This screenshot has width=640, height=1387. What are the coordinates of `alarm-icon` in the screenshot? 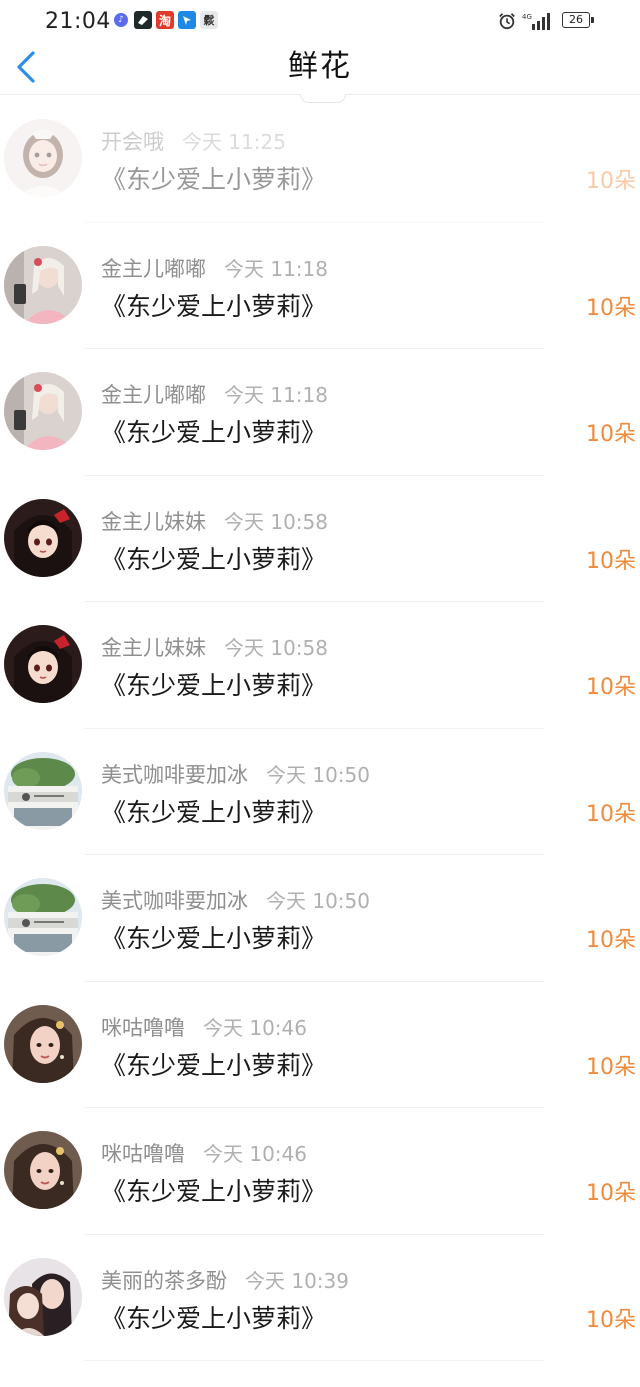 It's located at (507, 21).